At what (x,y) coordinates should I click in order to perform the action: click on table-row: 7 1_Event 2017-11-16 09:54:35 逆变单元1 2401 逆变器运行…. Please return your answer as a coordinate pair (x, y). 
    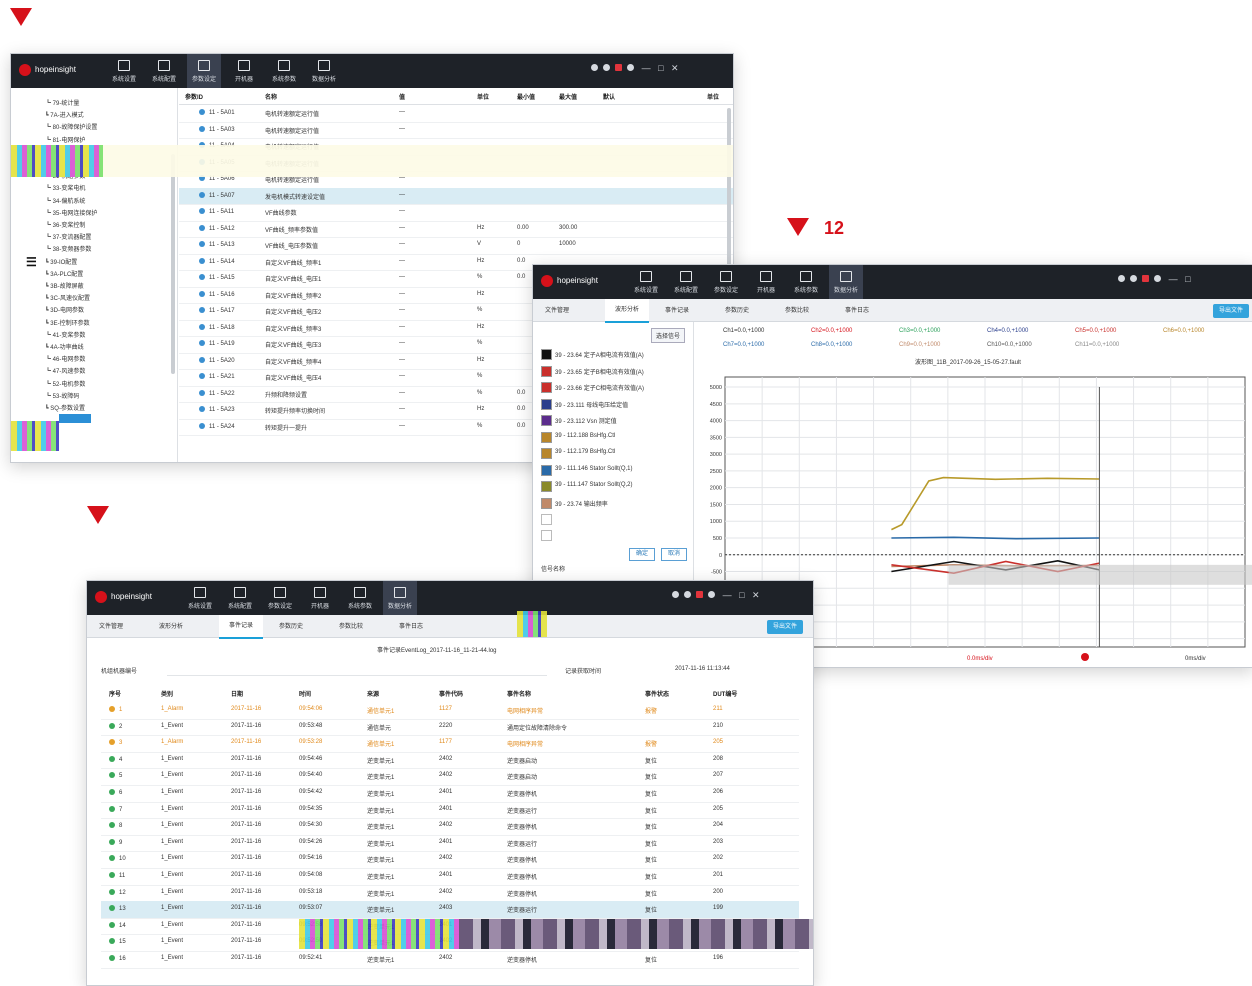
    Looking at the image, I should click on (450, 811).